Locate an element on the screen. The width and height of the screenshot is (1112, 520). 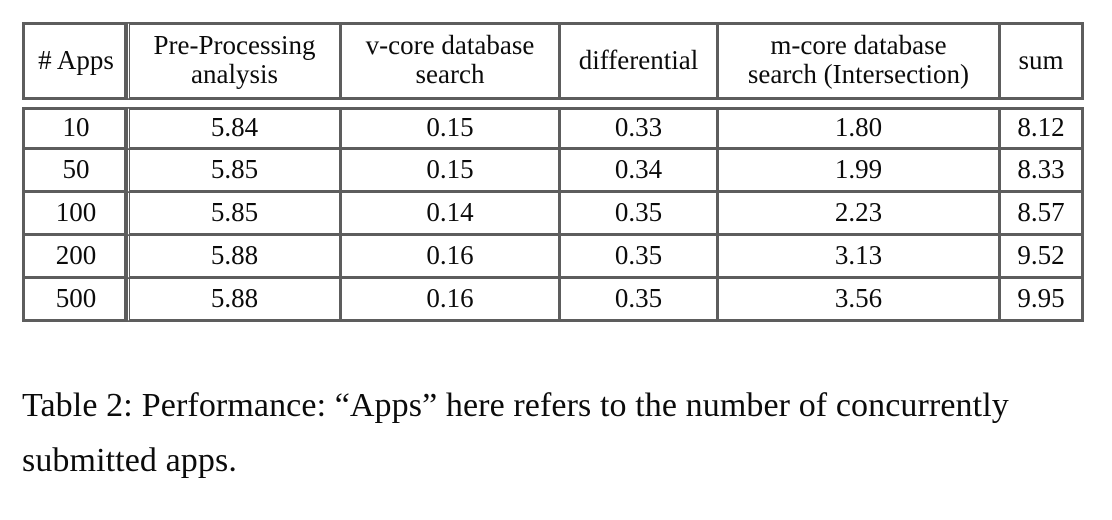
column-header-differential: differential is located at coordinates (640, 61).